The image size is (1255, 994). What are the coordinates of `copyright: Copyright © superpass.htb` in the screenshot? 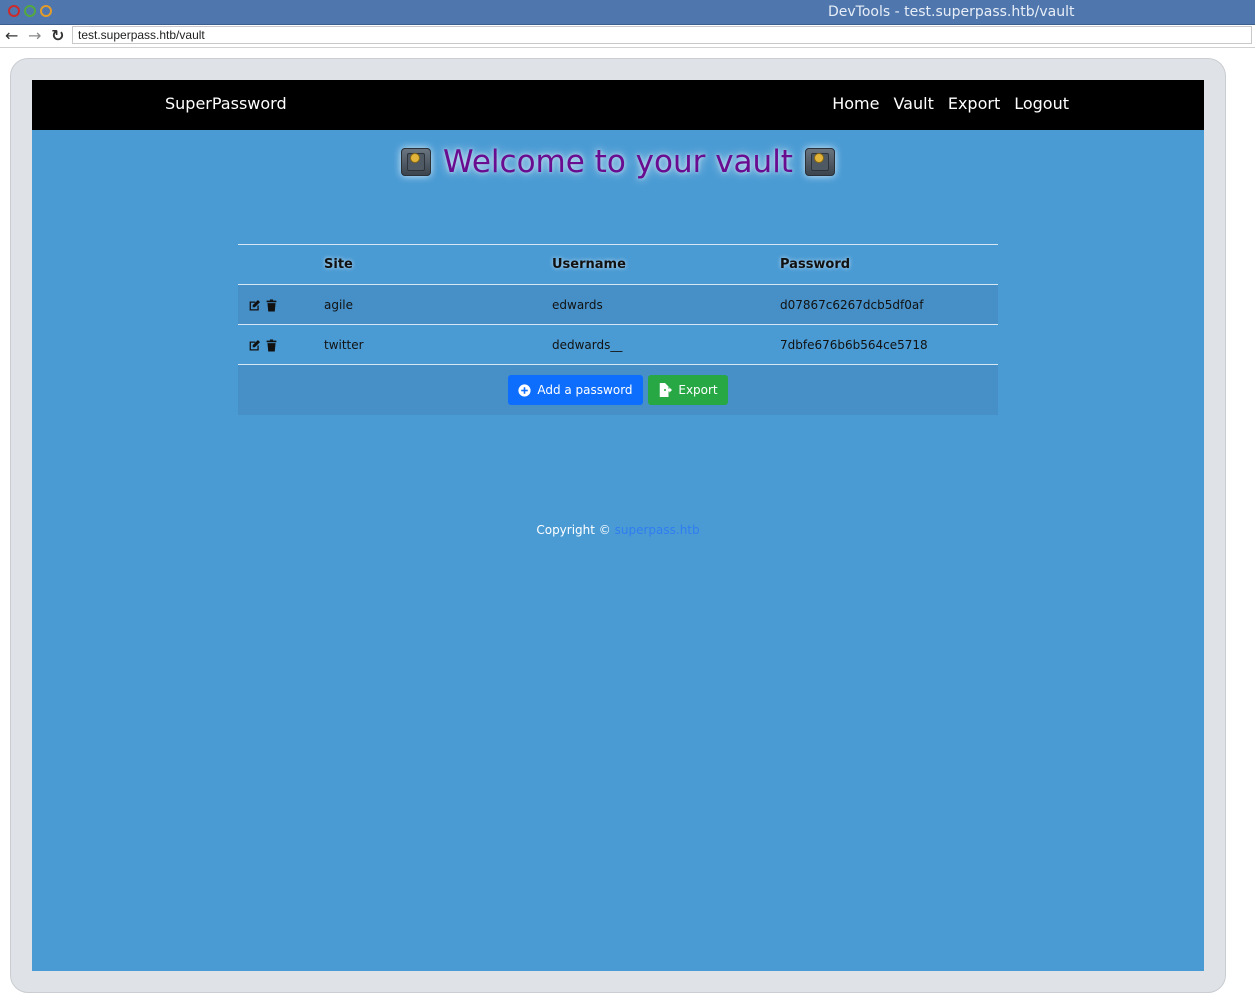 It's located at (618, 530).